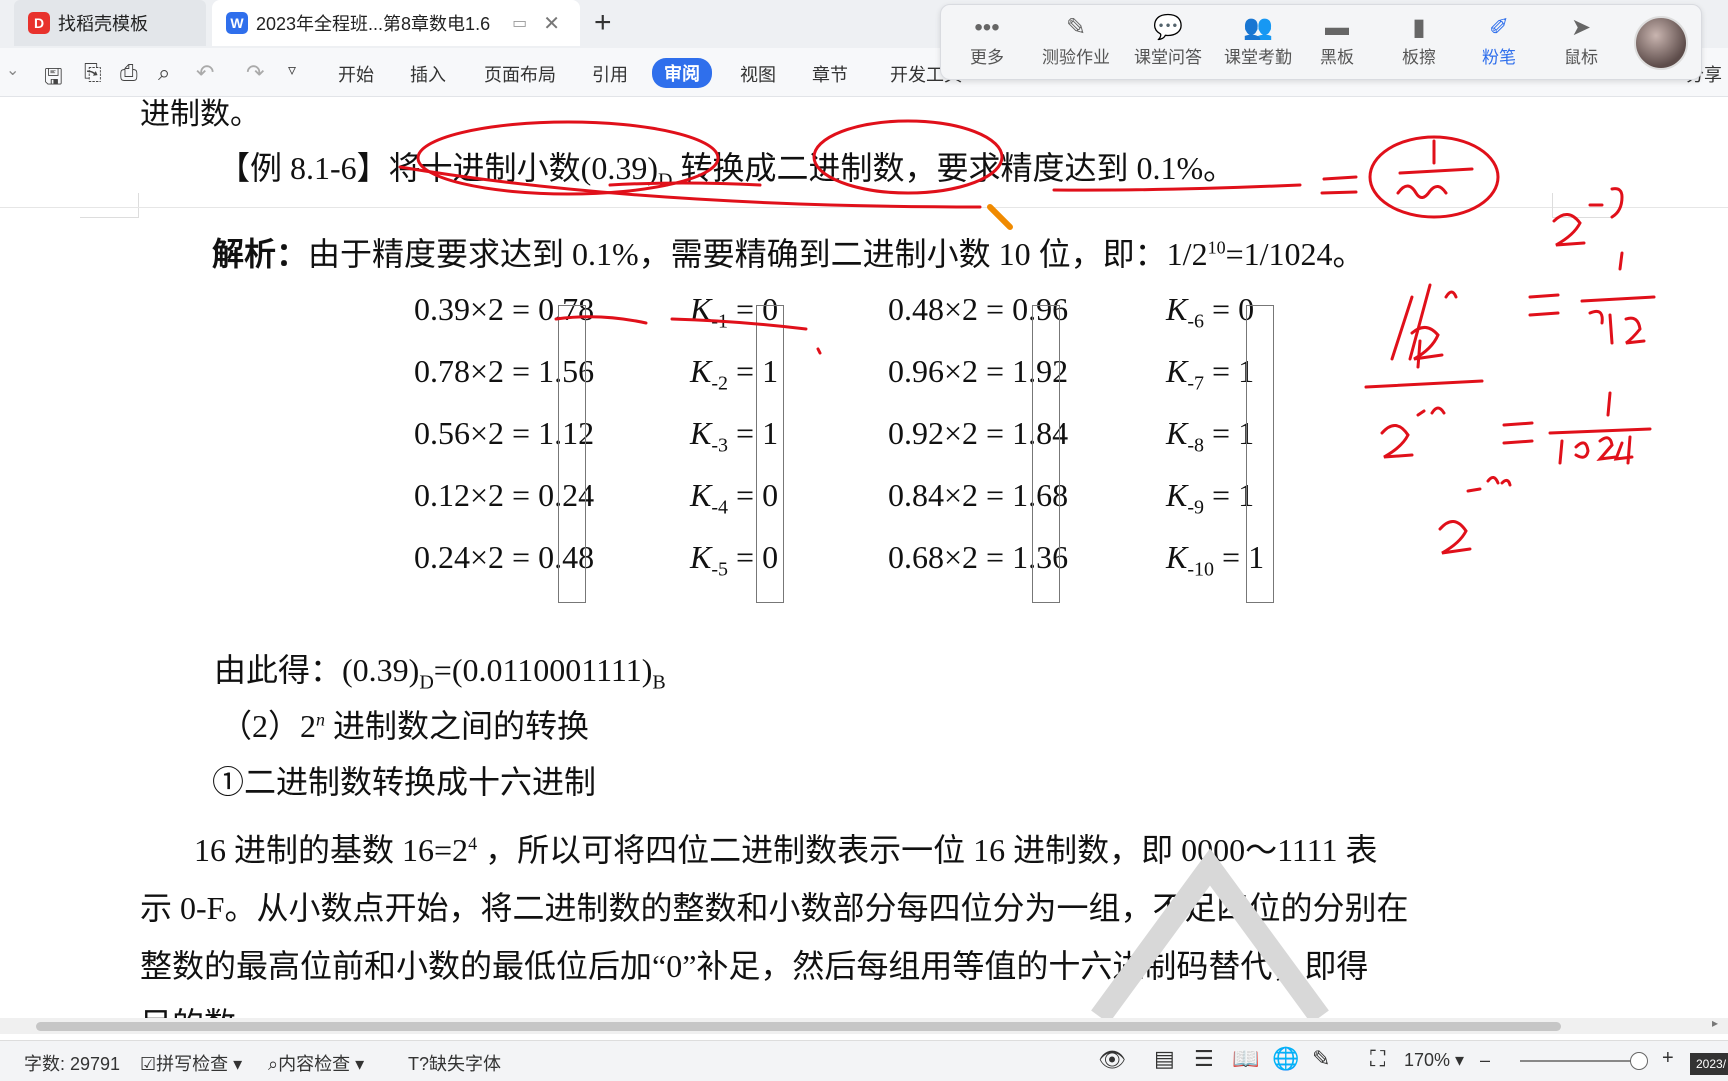 Image resolution: width=1728 pixels, height=1081 pixels. I want to click on missing-font-button: T?缺失字体, so click(454, 1063).